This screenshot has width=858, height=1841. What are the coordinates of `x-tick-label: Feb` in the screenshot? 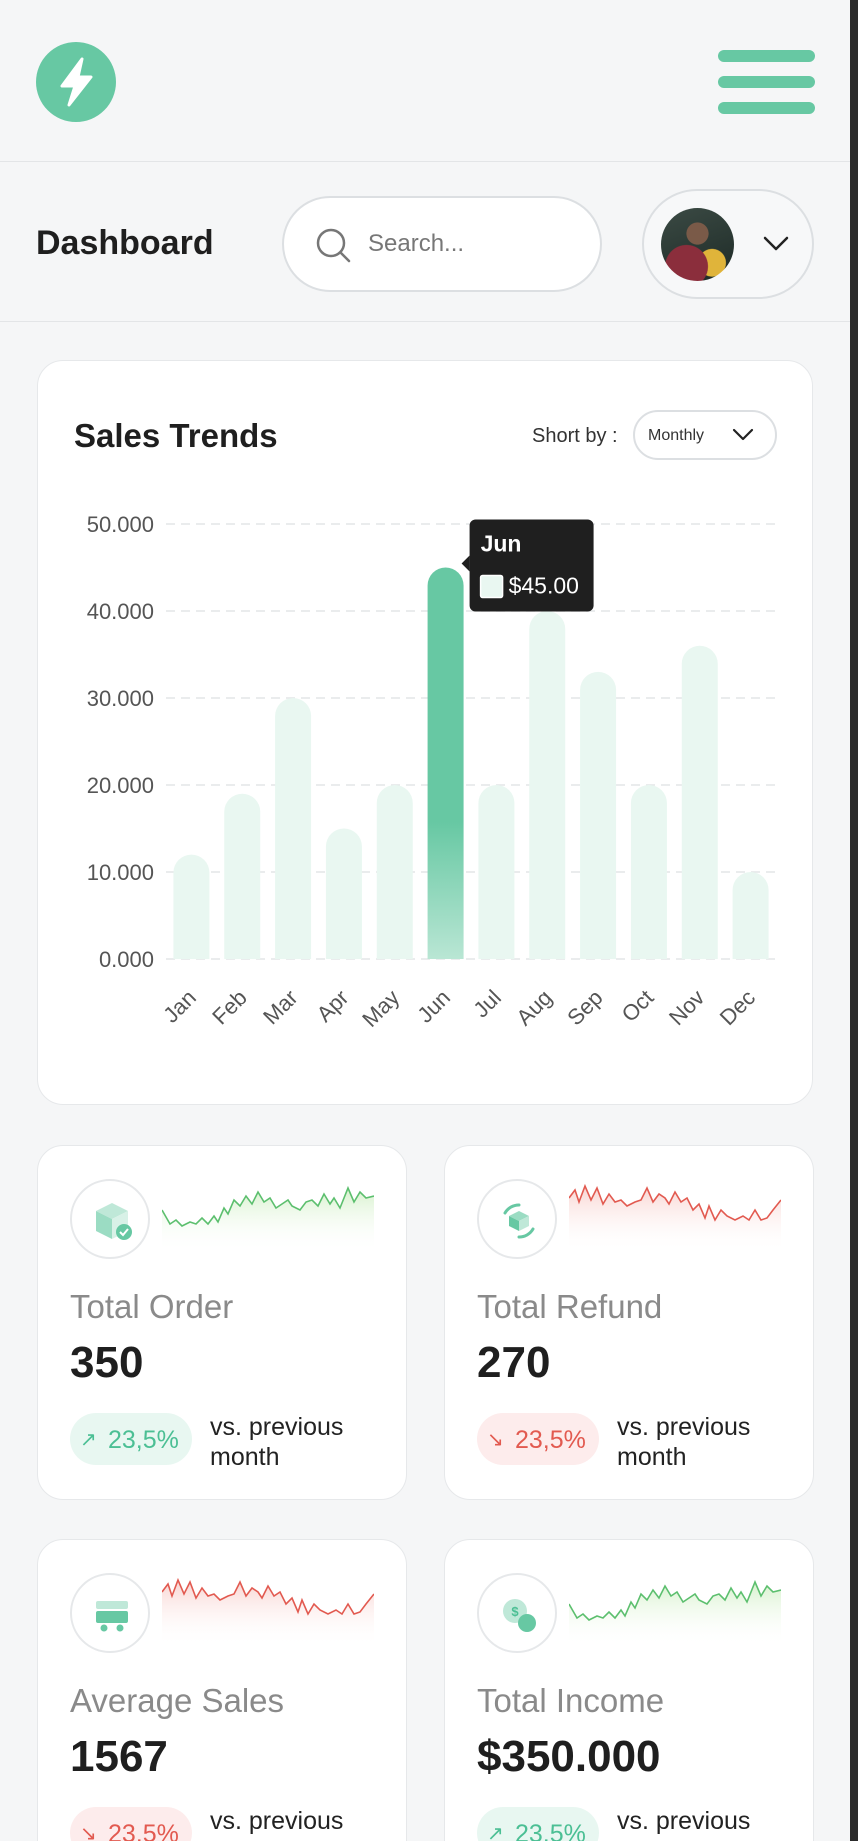 It's located at (229, 1007).